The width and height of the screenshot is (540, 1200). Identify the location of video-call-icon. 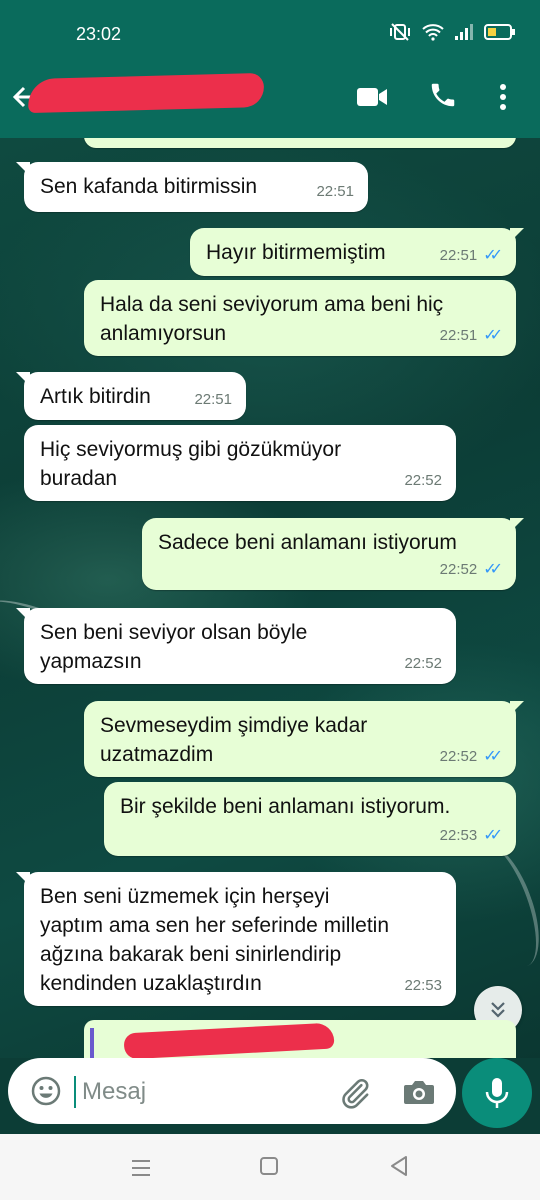
(372, 97).